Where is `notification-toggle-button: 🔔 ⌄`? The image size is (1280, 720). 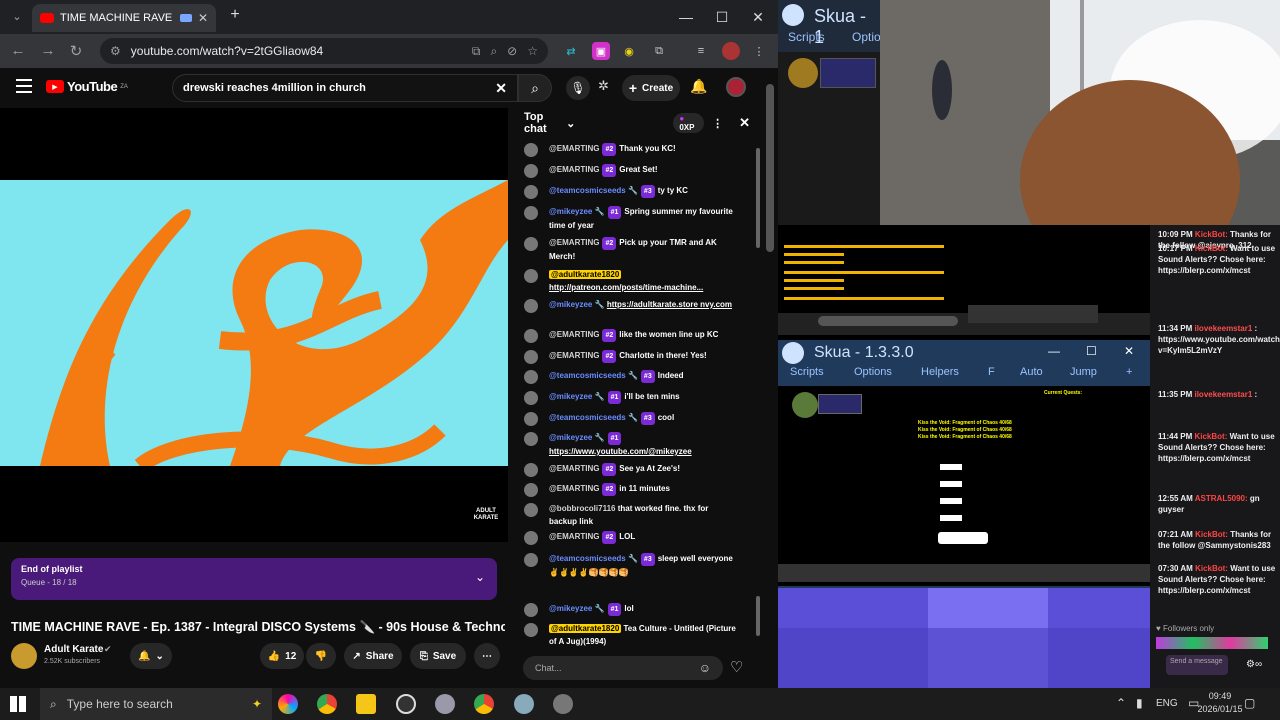
notification-toggle-button: 🔔 ⌄ is located at coordinates (151, 656).